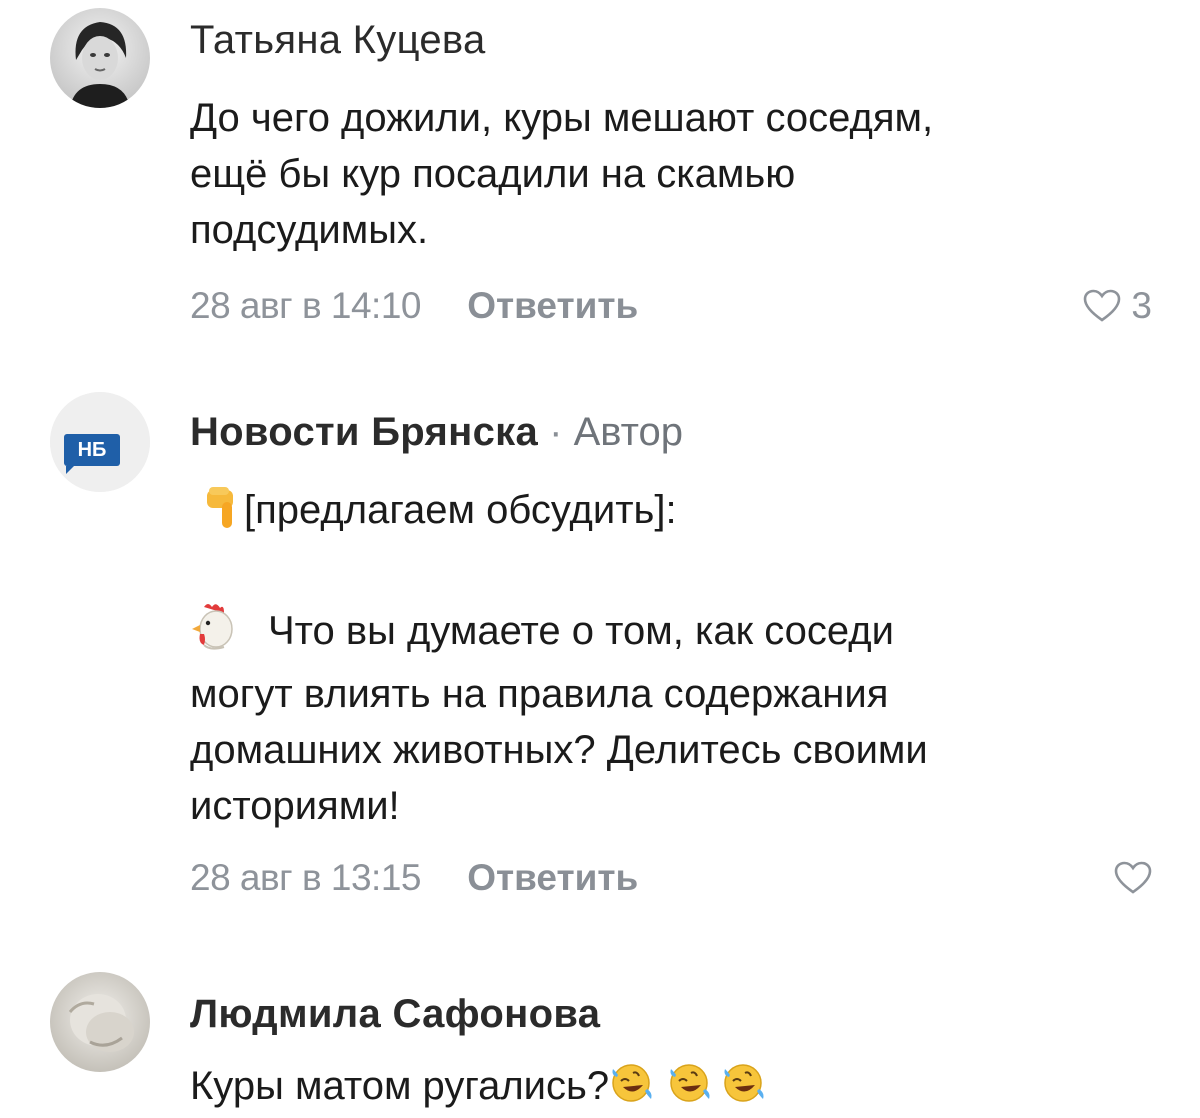  I want to click on point-down-icon, so click(224, 512).